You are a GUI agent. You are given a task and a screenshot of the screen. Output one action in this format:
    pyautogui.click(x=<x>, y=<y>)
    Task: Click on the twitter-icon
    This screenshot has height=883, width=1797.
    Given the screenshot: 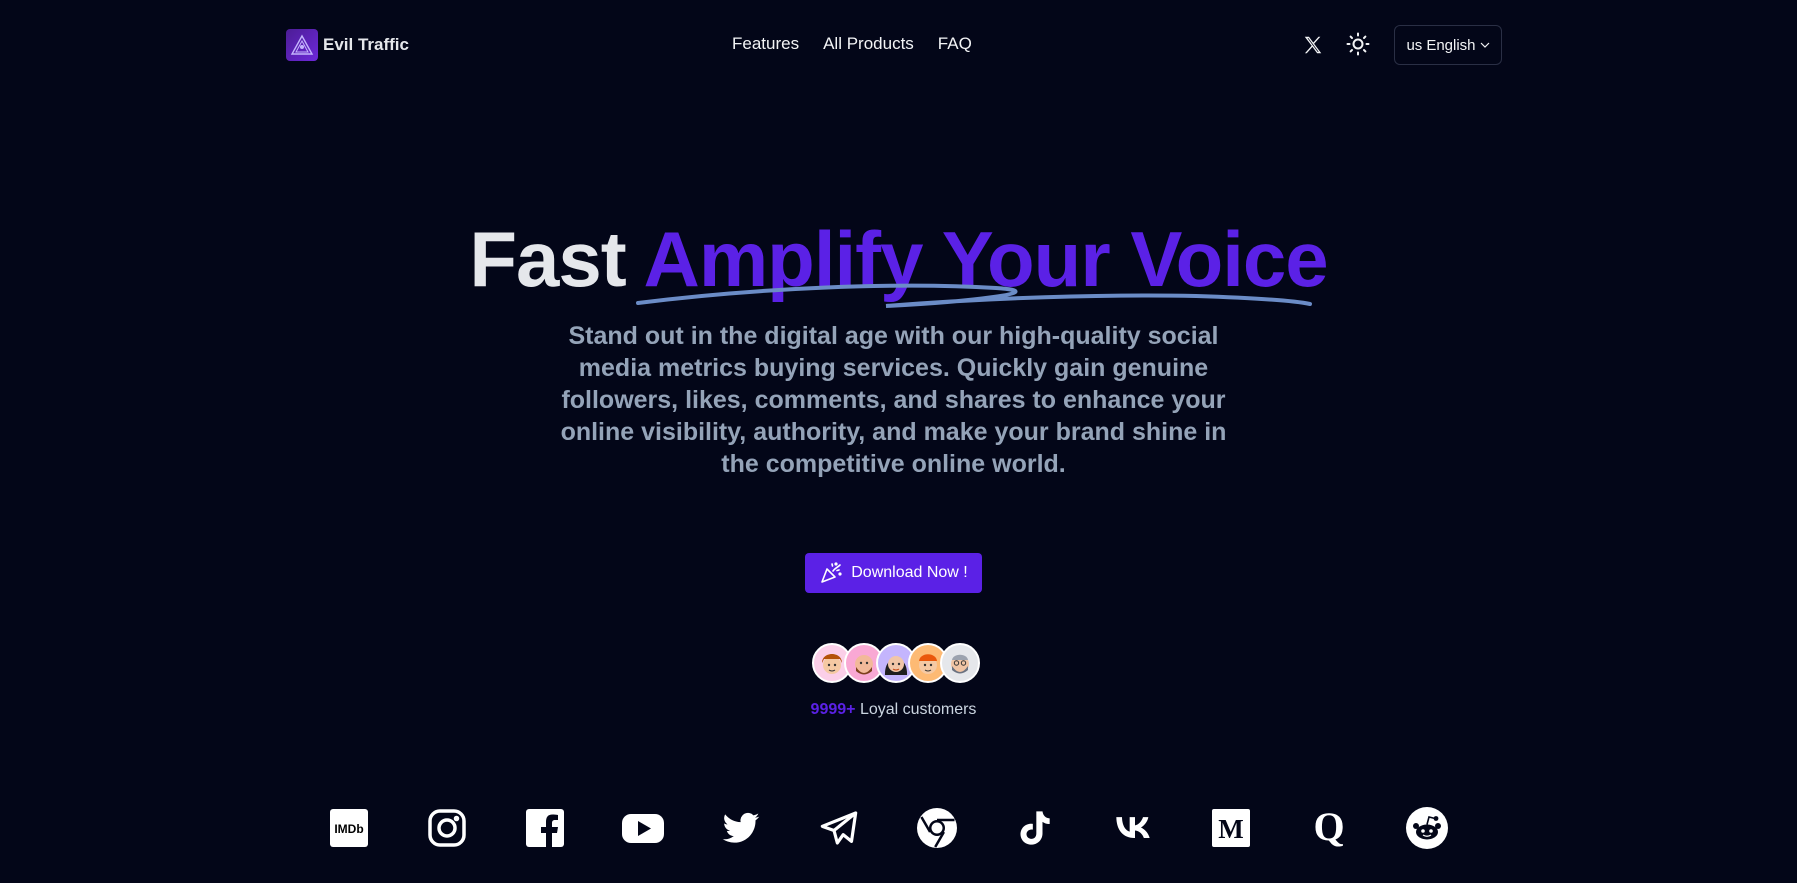 What is the action you would take?
    pyautogui.click(x=741, y=828)
    